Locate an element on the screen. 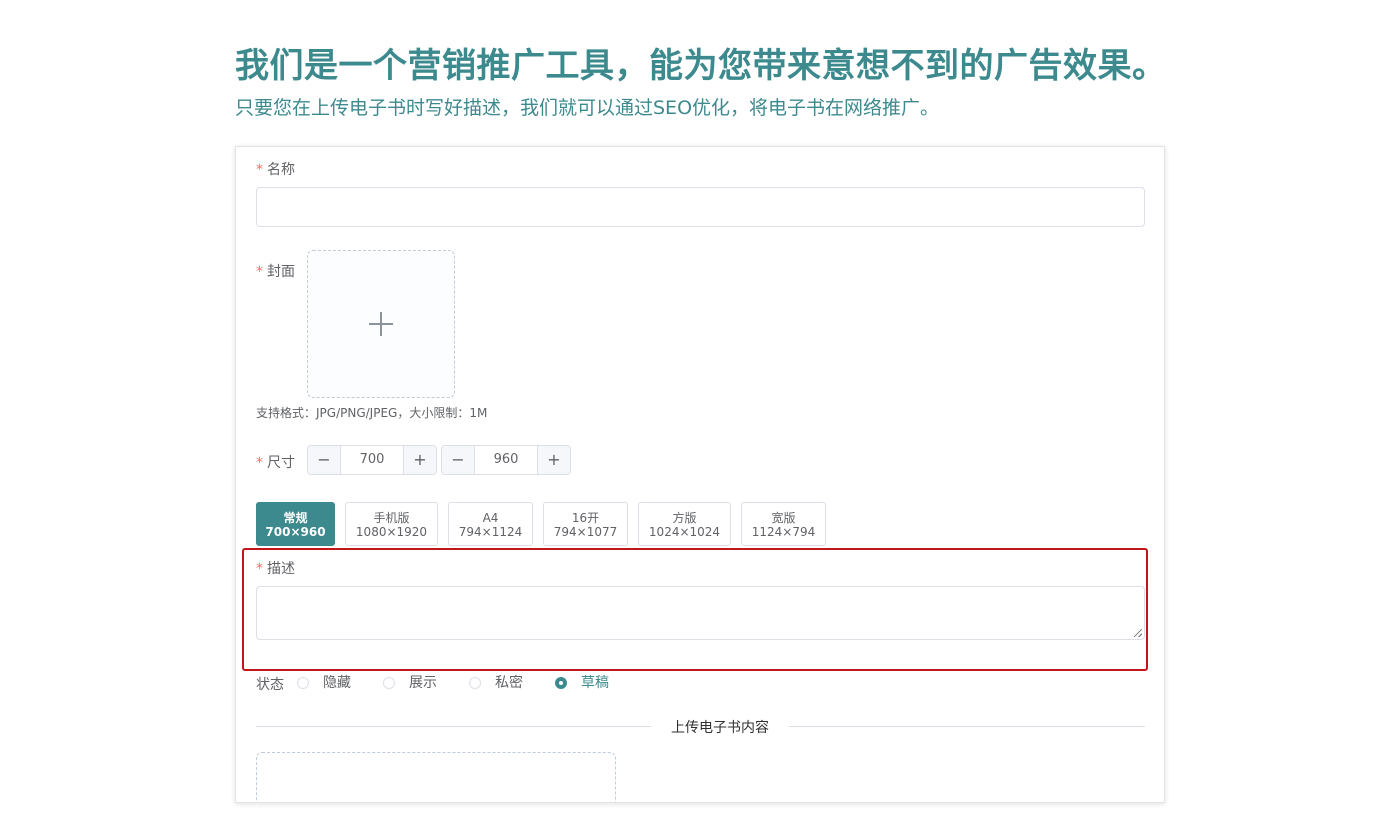  preset-name: 宽版 is located at coordinates (783, 518).